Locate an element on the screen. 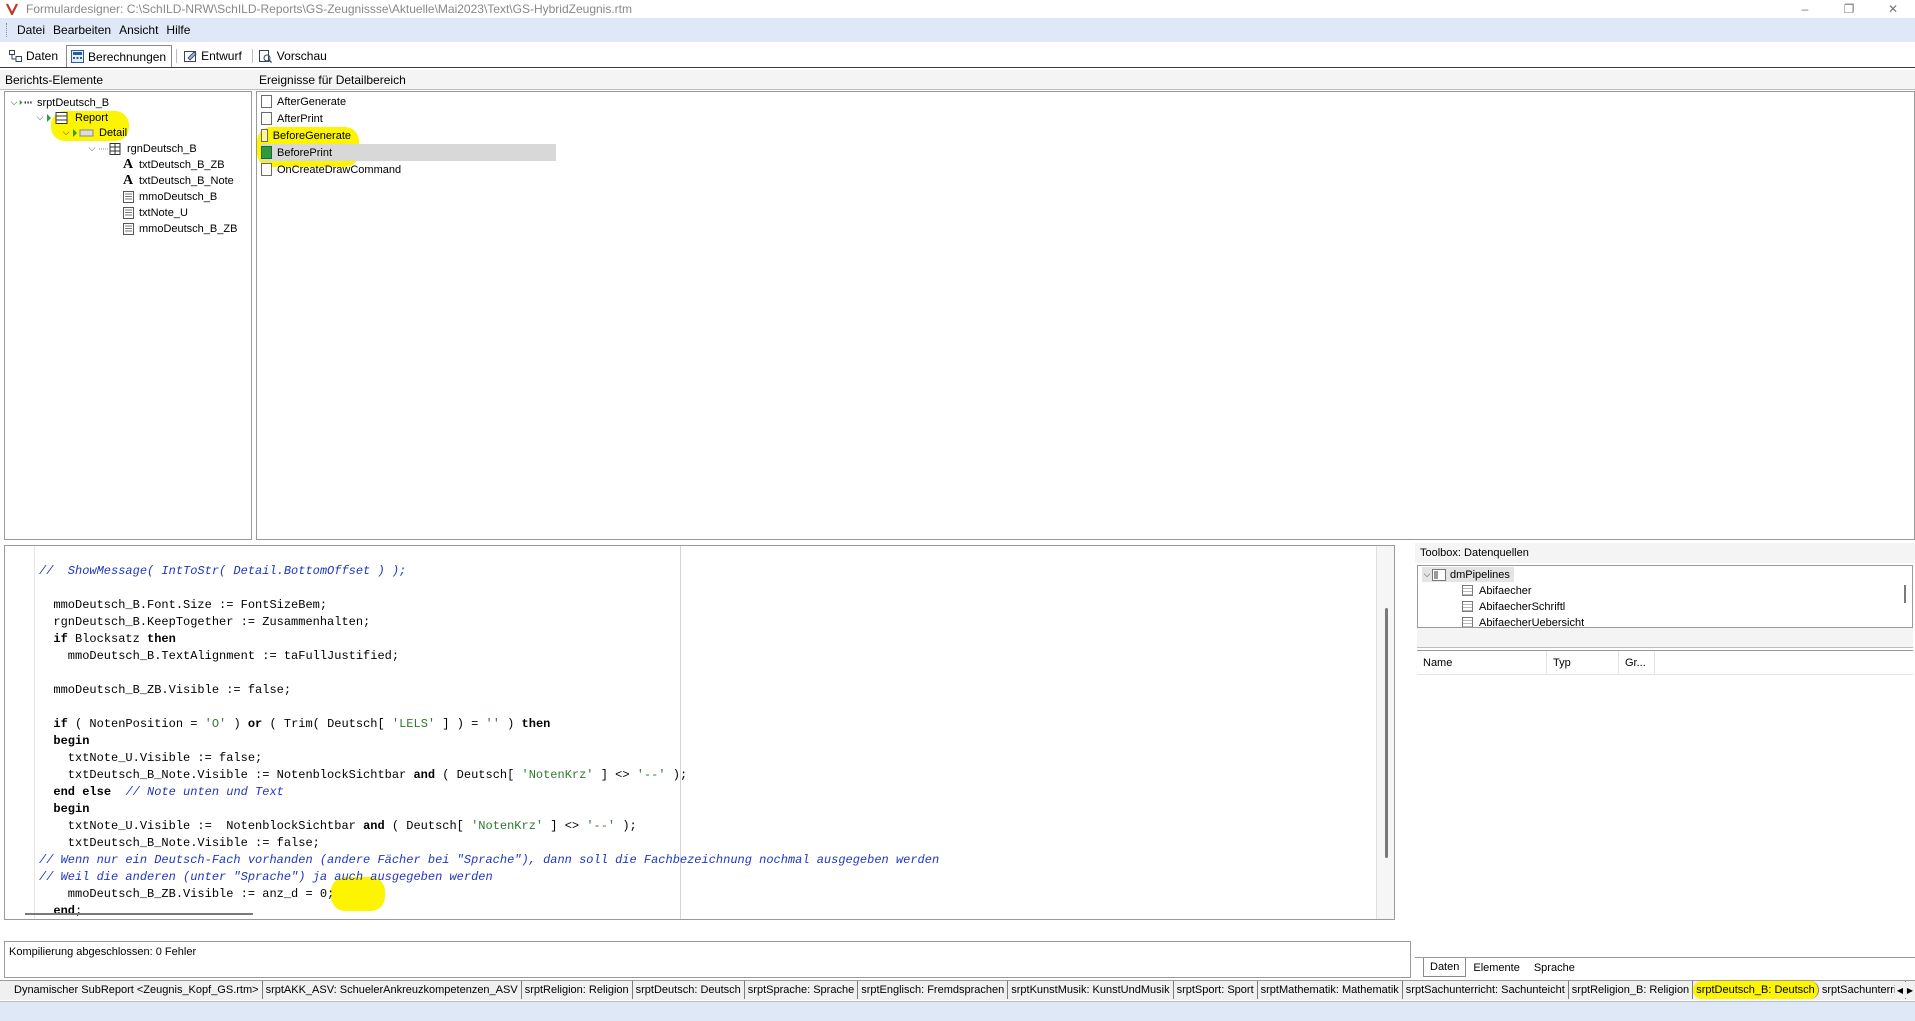 Image resolution: width=1915 pixels, height=1021 pixels. event-item-beforegenerate: BeforeGenerate is located at coordinates (306, 135).